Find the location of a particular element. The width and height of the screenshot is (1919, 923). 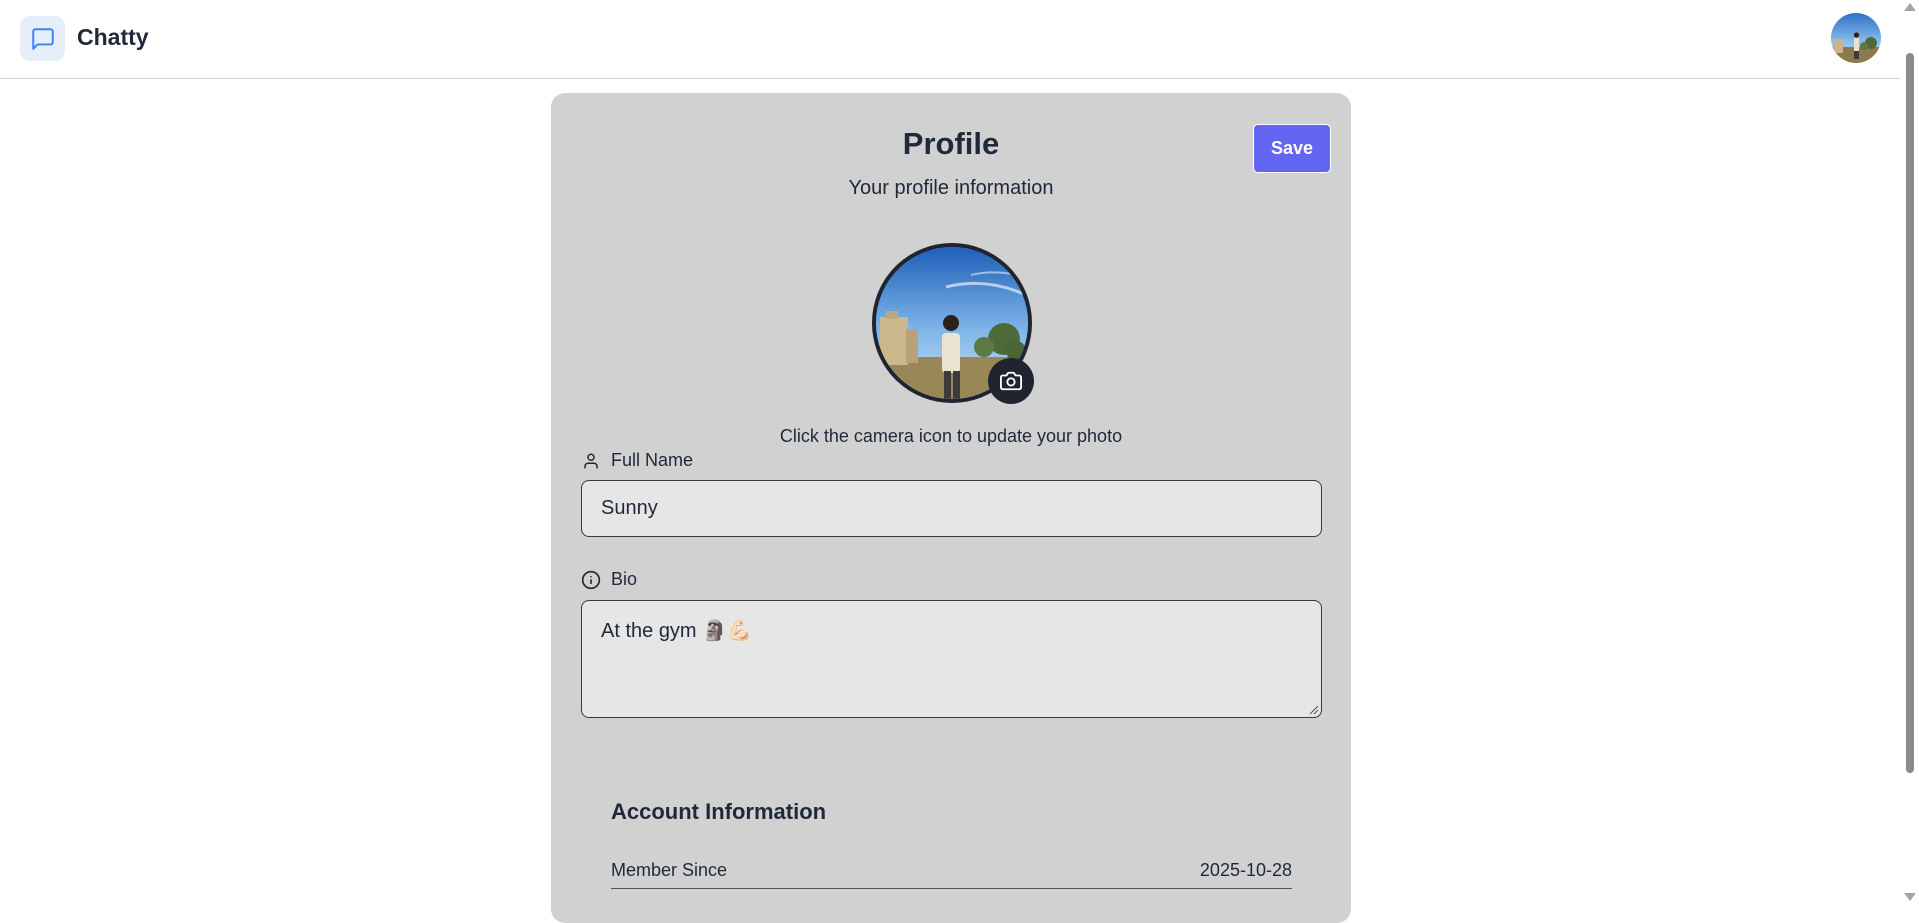

bio-label: Bio is located at coordinates (609, 579).